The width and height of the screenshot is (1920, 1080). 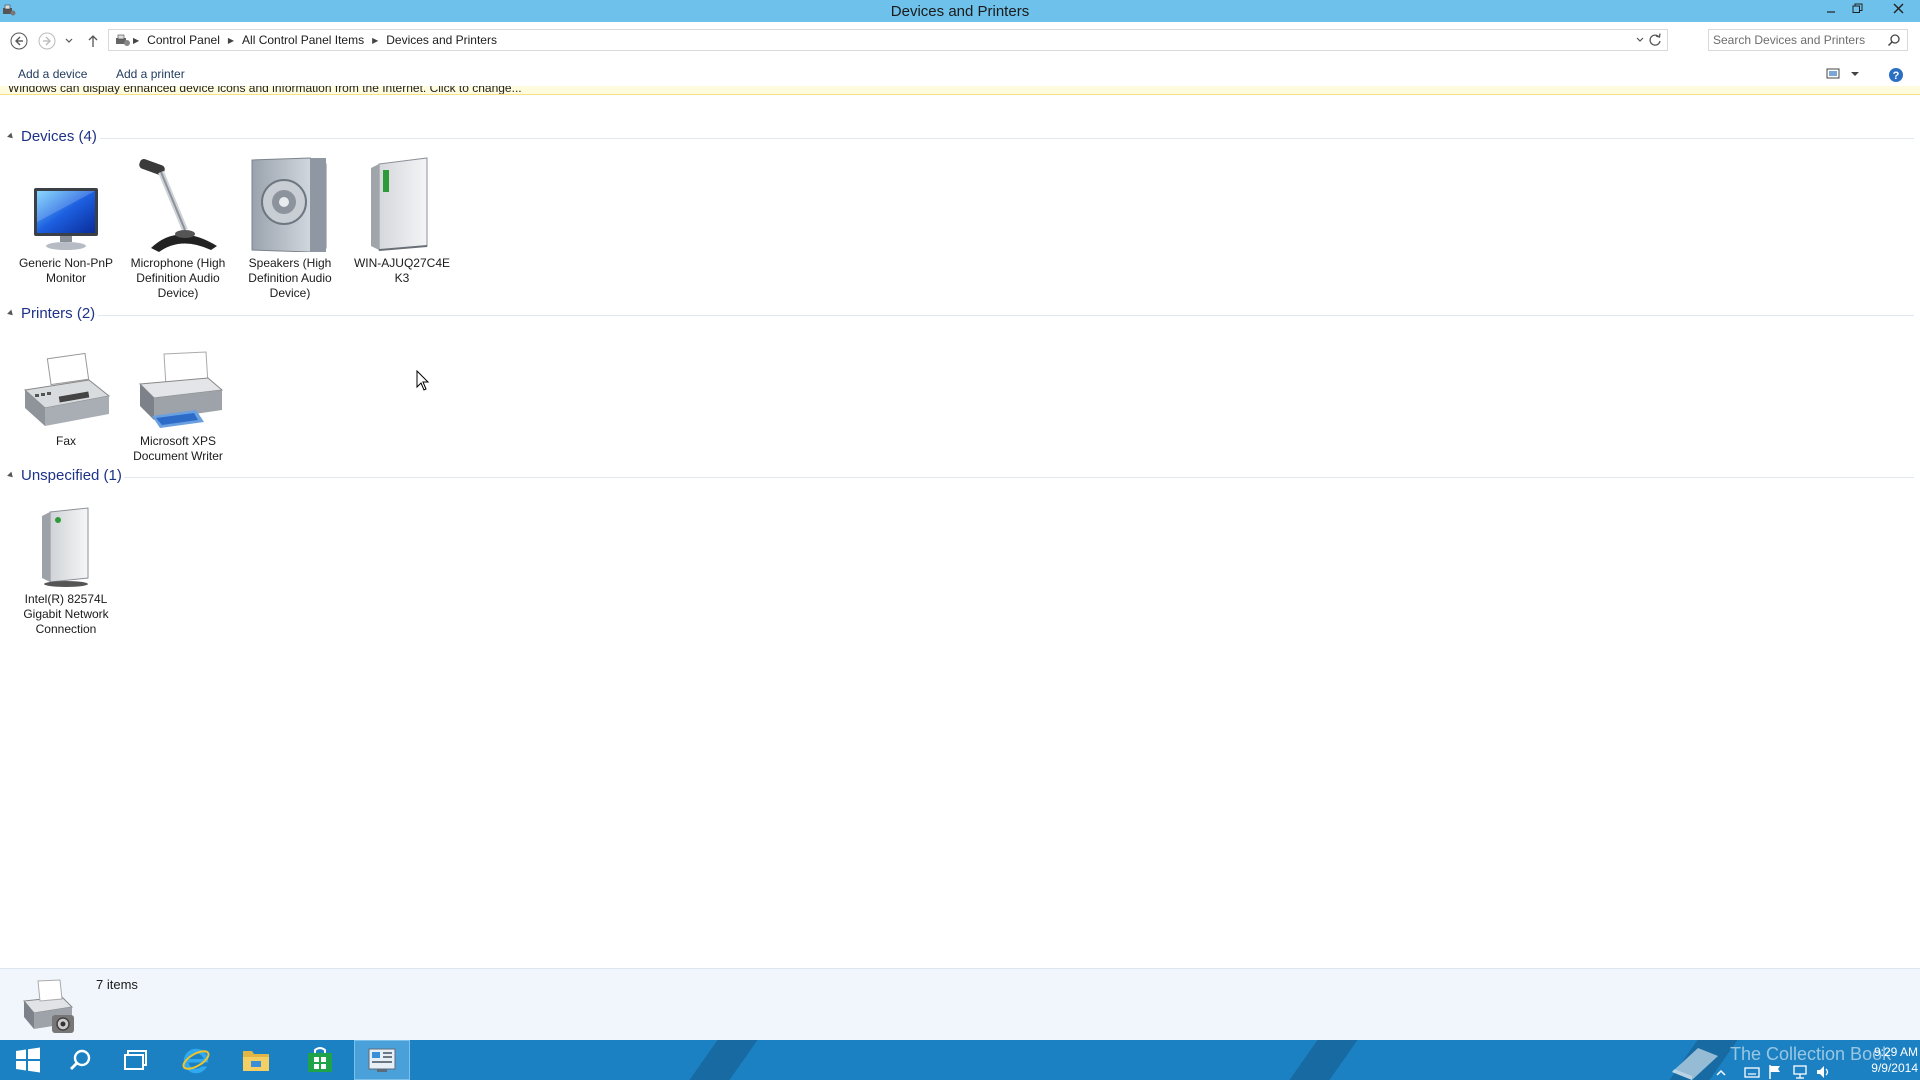 I want to click on device-item-computer: WIN-AJUQ27C4E K3, so click(x=402, y=219).